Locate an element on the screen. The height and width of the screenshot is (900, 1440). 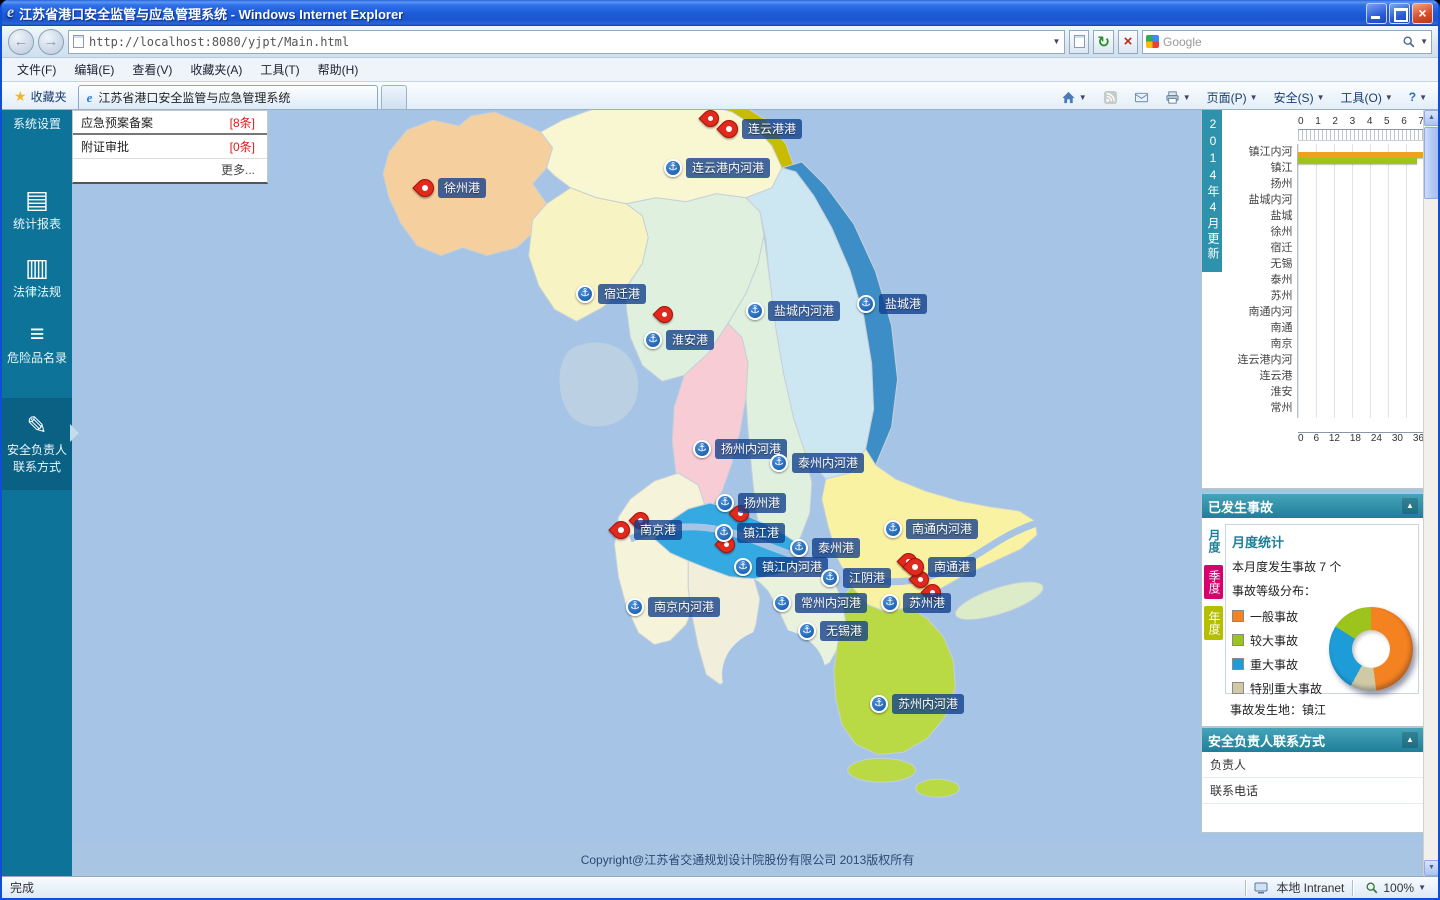
feeds-button is located at coordinates (1110, 97).